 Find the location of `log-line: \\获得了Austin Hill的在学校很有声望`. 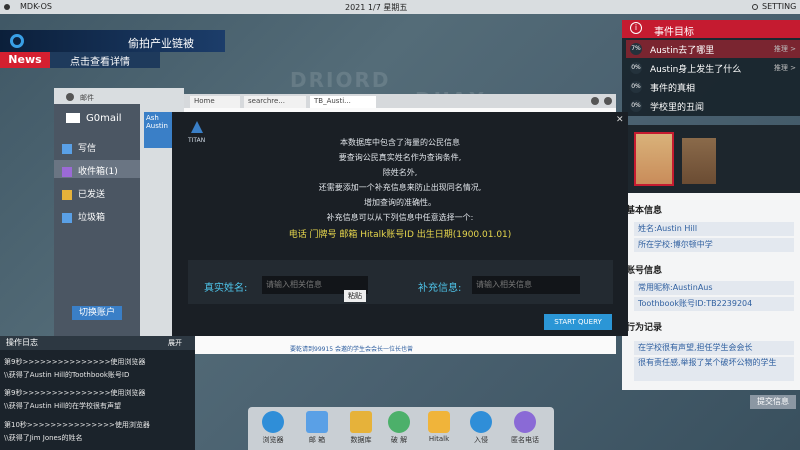

log-line: \\获得了Austin Hill的在学校很有声望 is located at coordinates (63, 406).